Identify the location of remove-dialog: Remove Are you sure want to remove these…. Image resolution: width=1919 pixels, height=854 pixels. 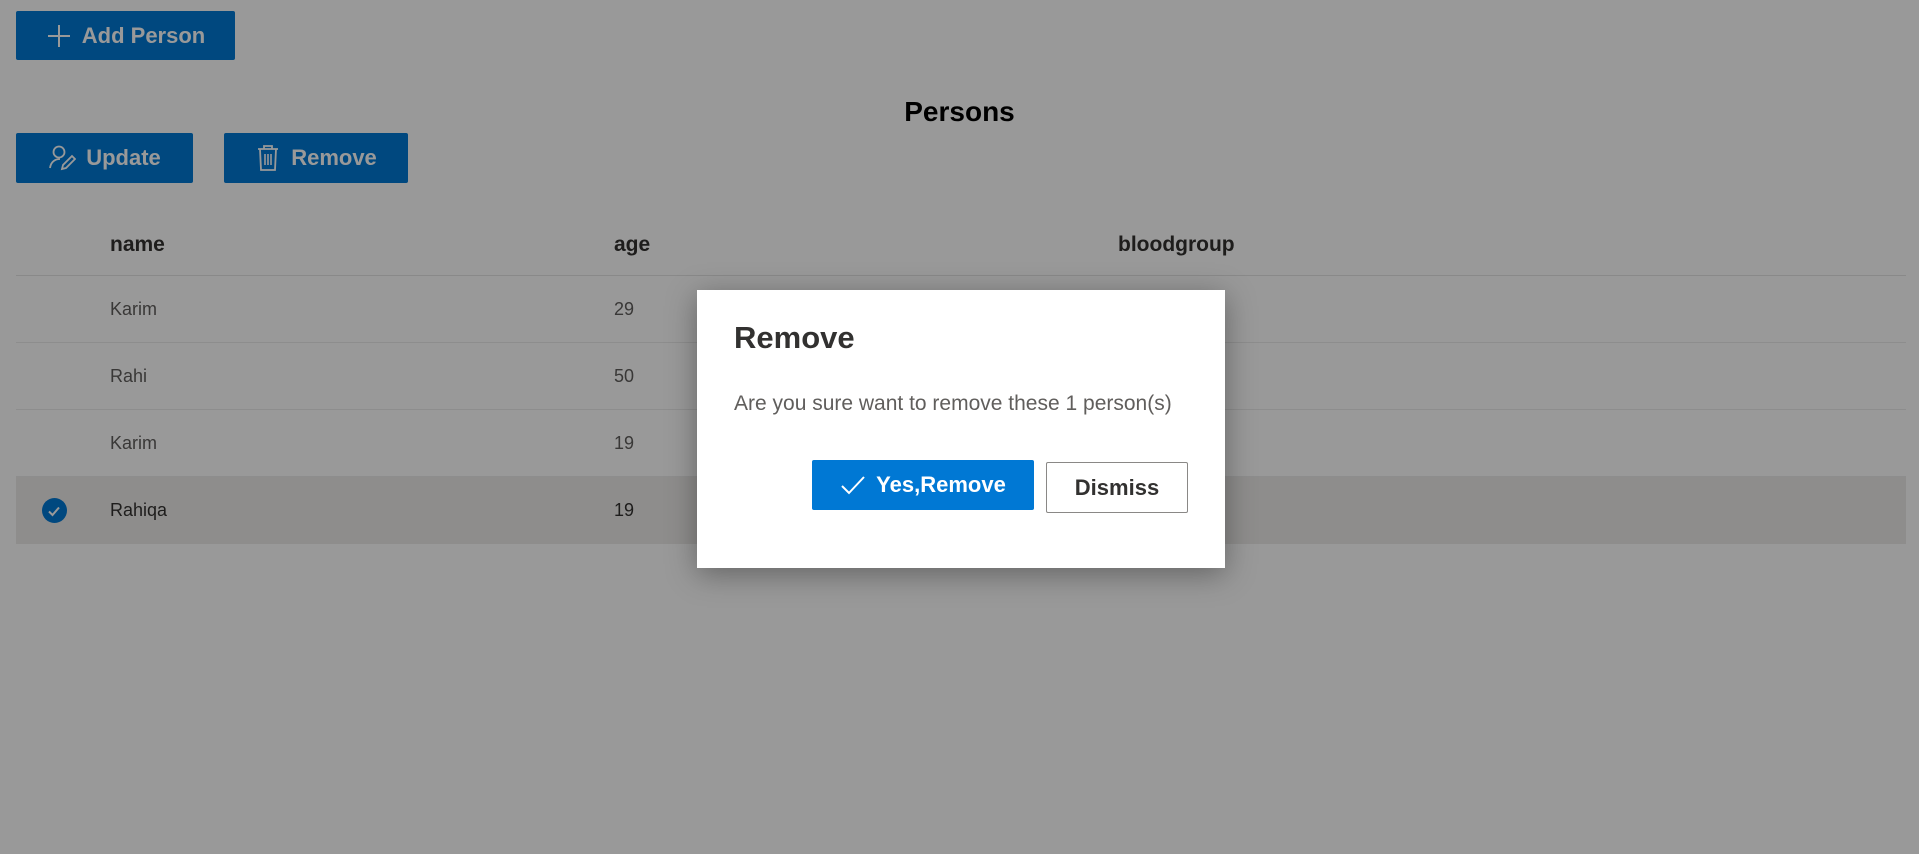
(961, 429).